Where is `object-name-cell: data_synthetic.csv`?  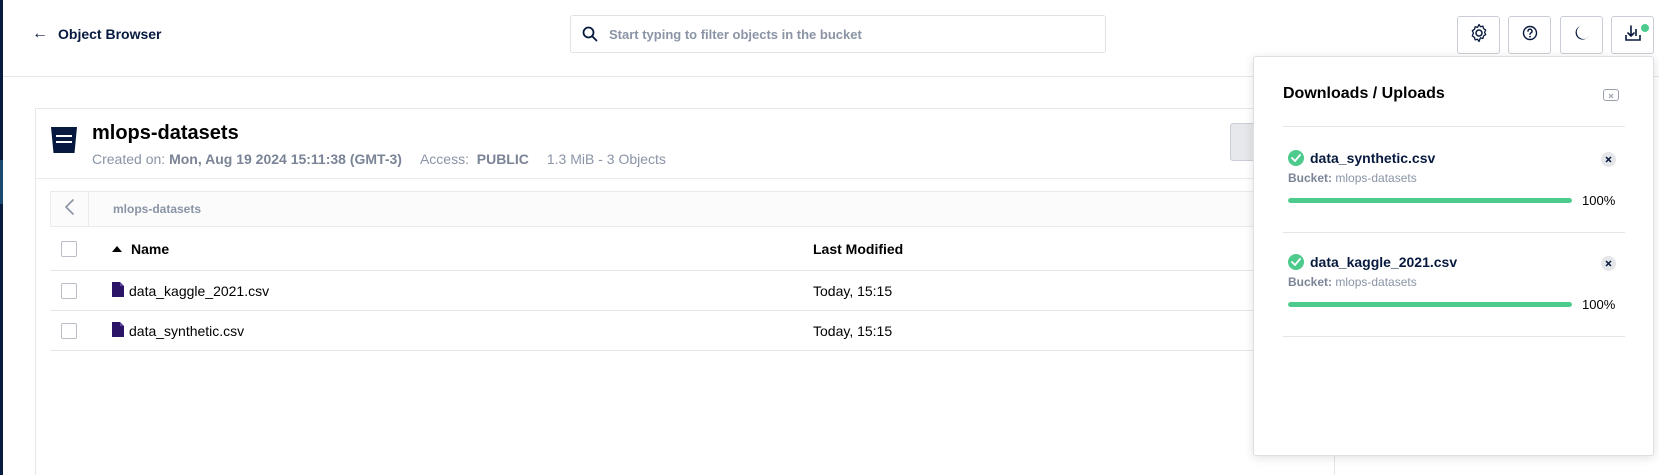
object-name-cell: data_synthetic.csv is located at coordinates (178, 330).